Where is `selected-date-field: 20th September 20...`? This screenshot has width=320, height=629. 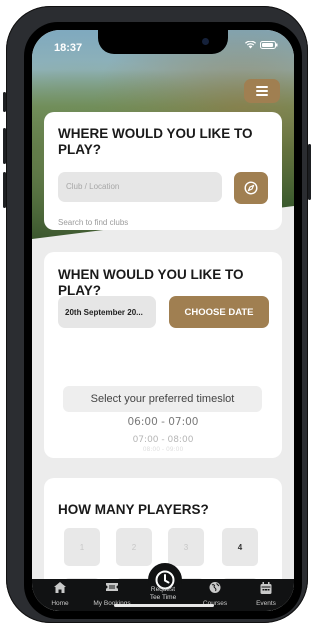 selected-date-field: 20th September 20... is located at coordinates (107, 312).